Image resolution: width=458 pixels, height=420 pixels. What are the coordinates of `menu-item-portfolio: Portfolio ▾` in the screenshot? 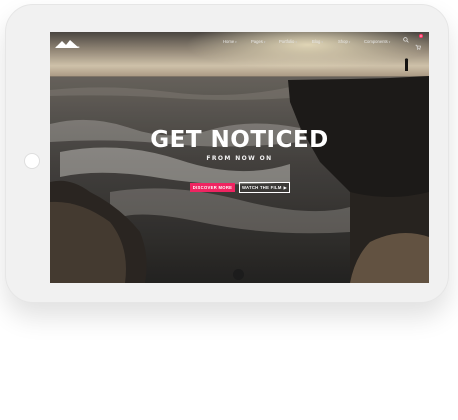 It's located at (295, 41).